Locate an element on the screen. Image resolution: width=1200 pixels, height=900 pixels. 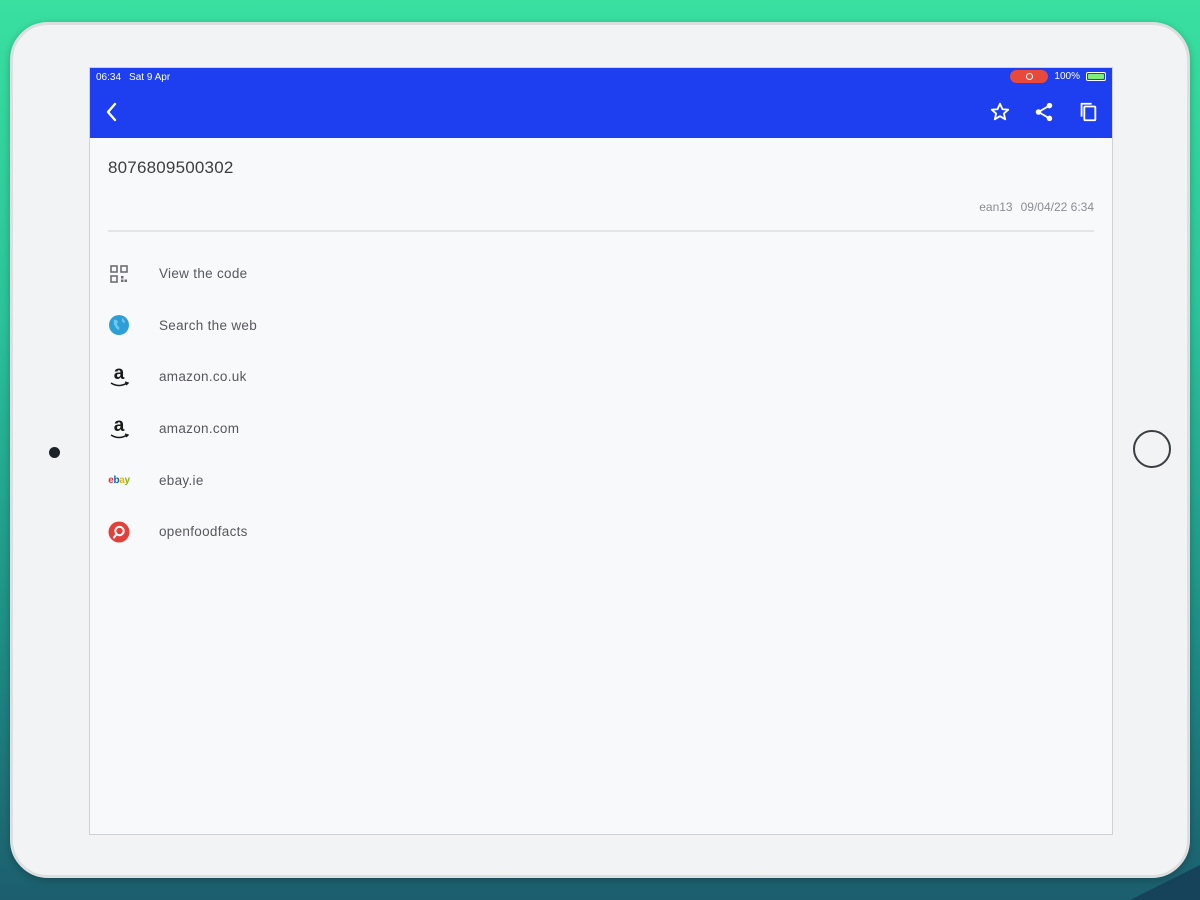
share-button is located at coordinates (1044, 112).